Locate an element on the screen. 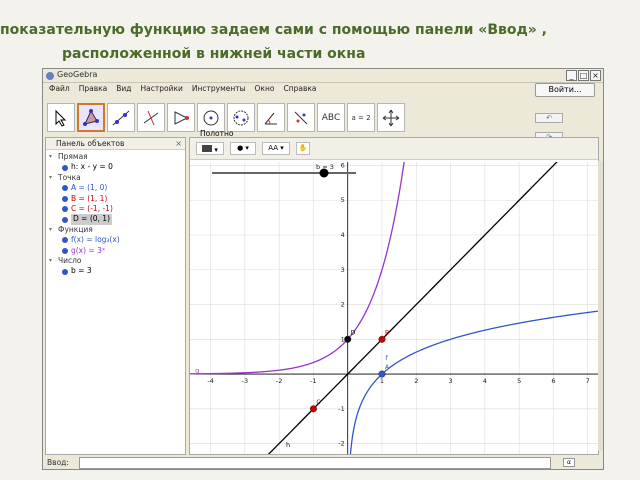 The width and height of the screenshot is (640, 480). line-icon is located at coordinates (121, 117).